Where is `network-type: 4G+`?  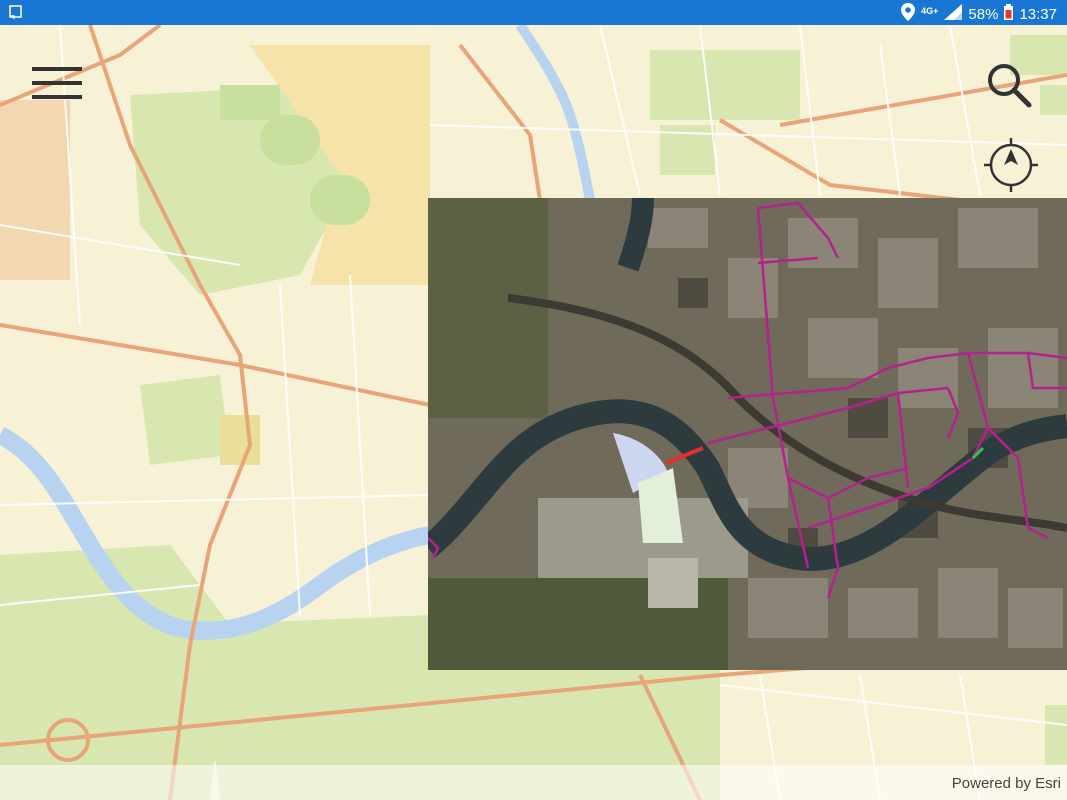
network-type: 4G+ is located at coordinates (930, 11).